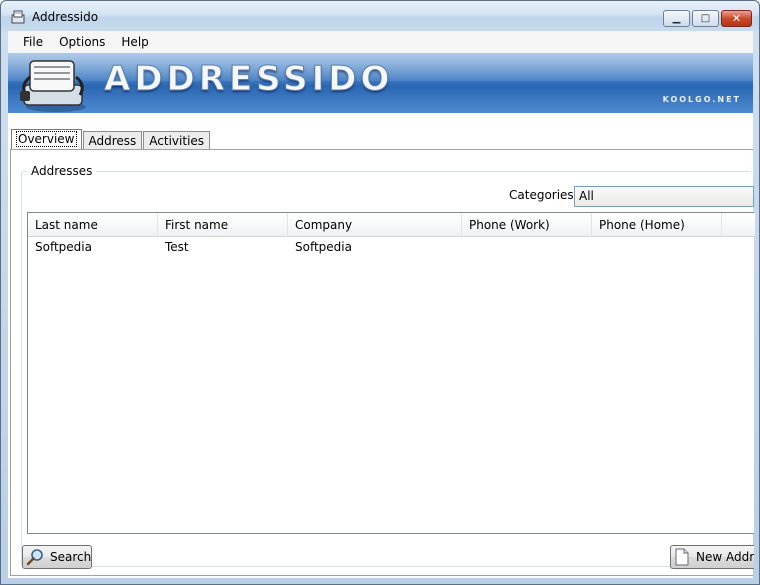 Image resolution: width=760 pixels, height=585 pixels. Describe the element at coordinates (177, 140) in the screenshot. I see `tab-activities: Activities` at that location.